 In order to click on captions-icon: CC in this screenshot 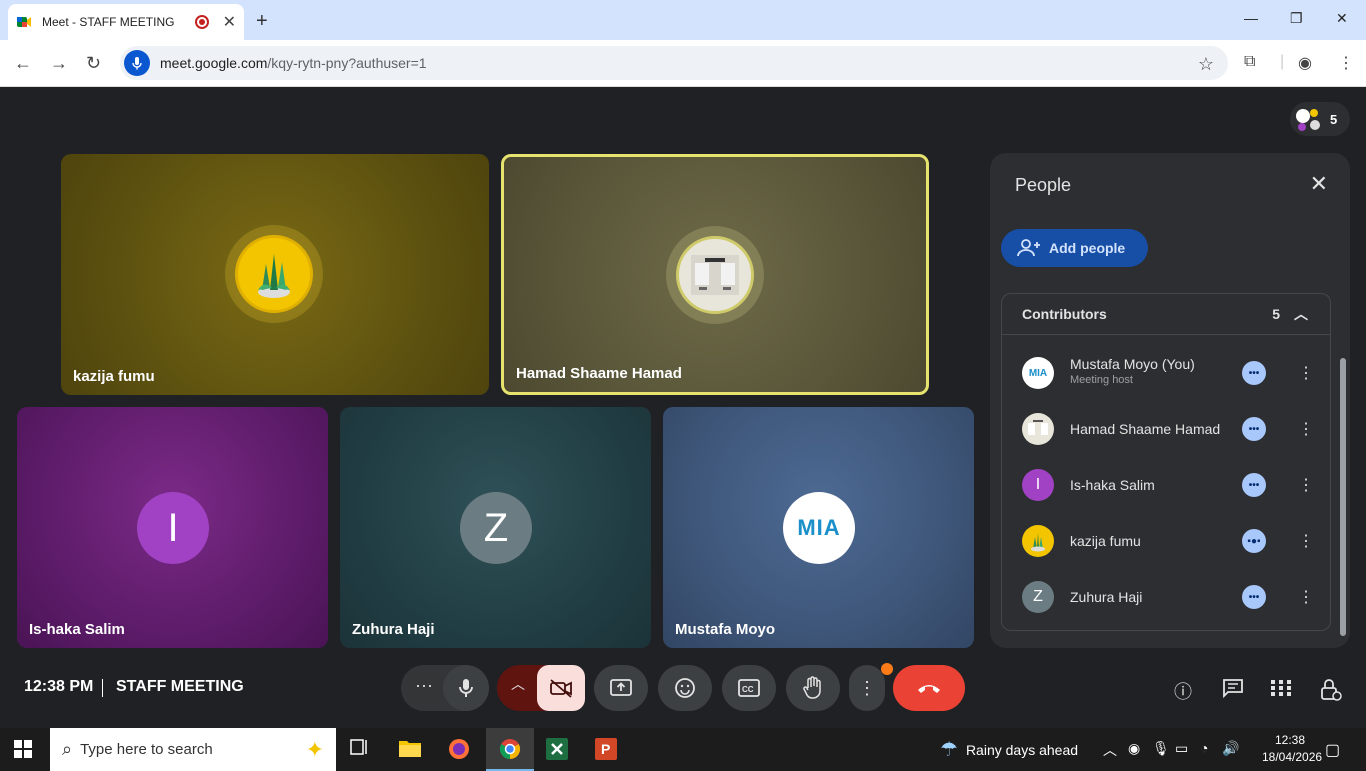, I will do `click(749, 688)`.